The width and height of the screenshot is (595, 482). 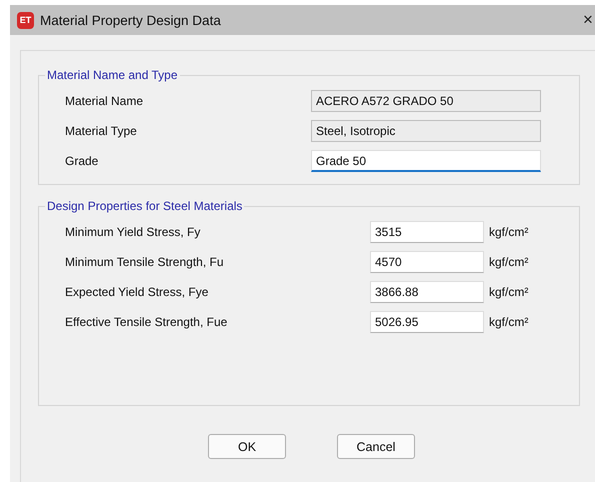 What do you see at coordinates (25, 20) in the screenshot?
I see `app-icon: ET` at bounding box center [25, 20].